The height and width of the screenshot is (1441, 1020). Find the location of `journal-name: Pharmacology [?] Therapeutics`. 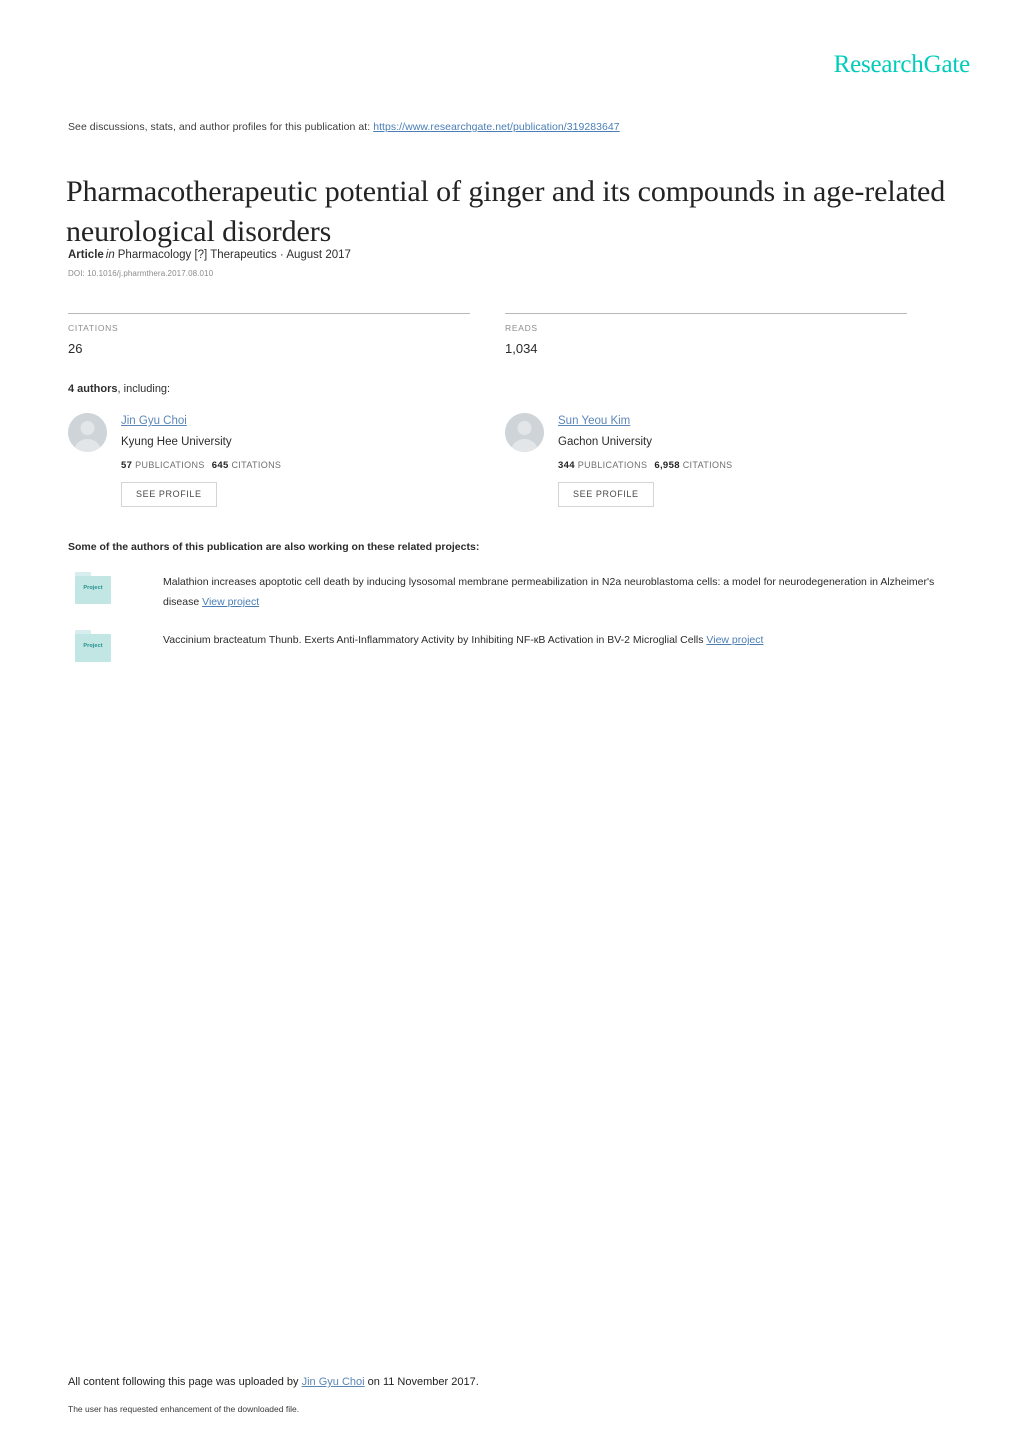

journal-name: Pharmacology [?] Therapeutics is located at coordinates (197, 255).